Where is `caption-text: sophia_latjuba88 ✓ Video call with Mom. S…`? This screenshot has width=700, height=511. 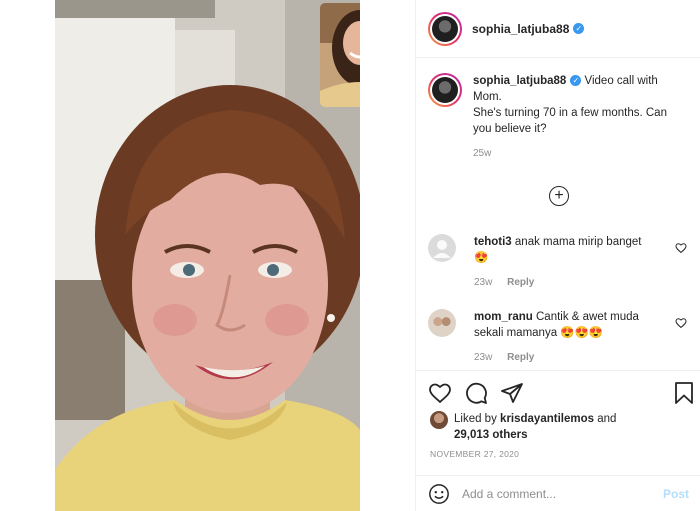
caption-text: sophia_latjuba88 ✓ Video call with Mom. S… is located at coordinates (570, 117).